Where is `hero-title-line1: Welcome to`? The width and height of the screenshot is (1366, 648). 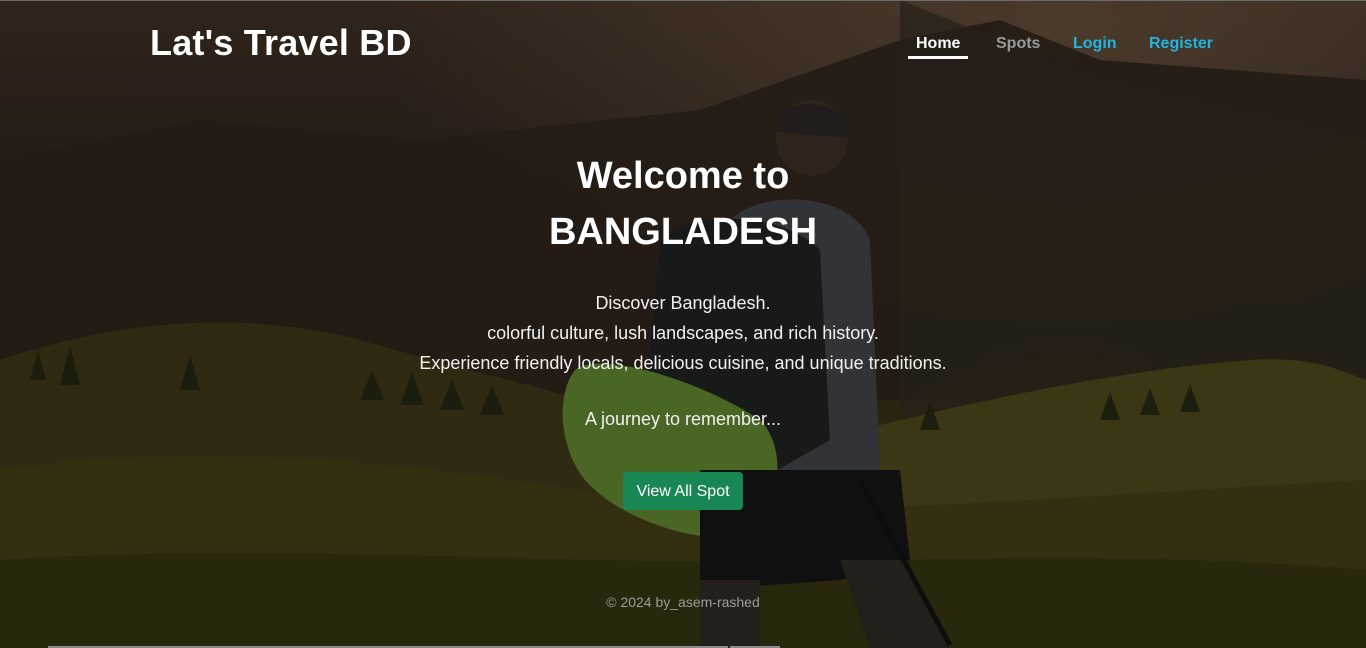
hero-title-line1: Welcome to is located at coordinates (683, 176).